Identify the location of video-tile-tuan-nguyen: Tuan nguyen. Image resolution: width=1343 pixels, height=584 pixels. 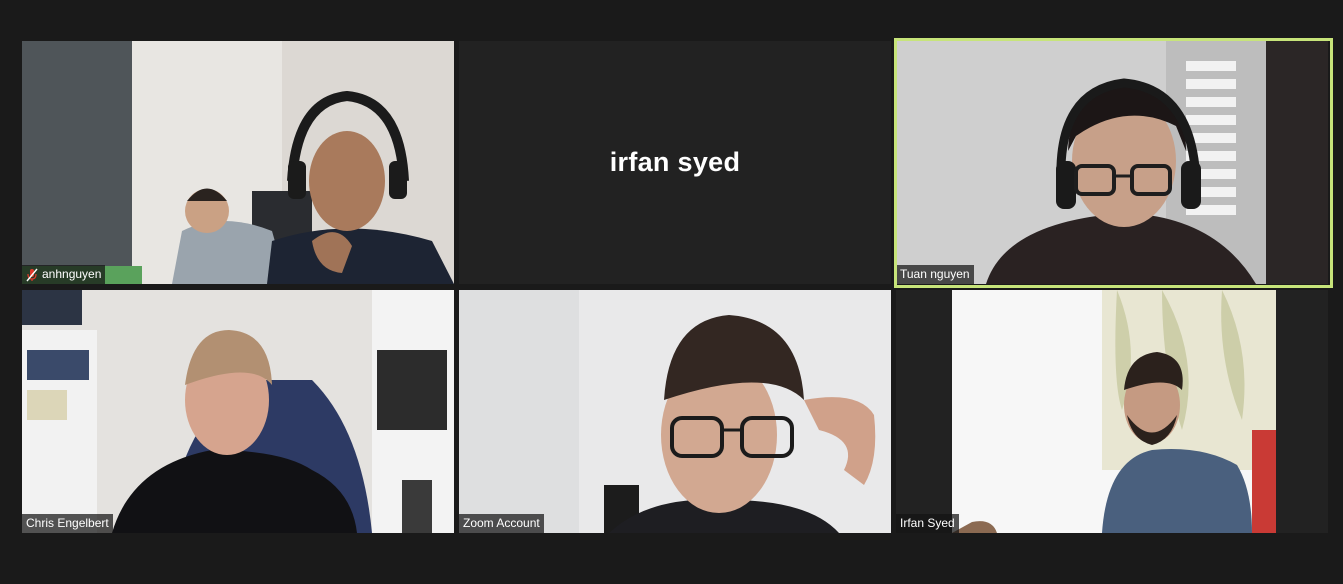
(1112, 162).